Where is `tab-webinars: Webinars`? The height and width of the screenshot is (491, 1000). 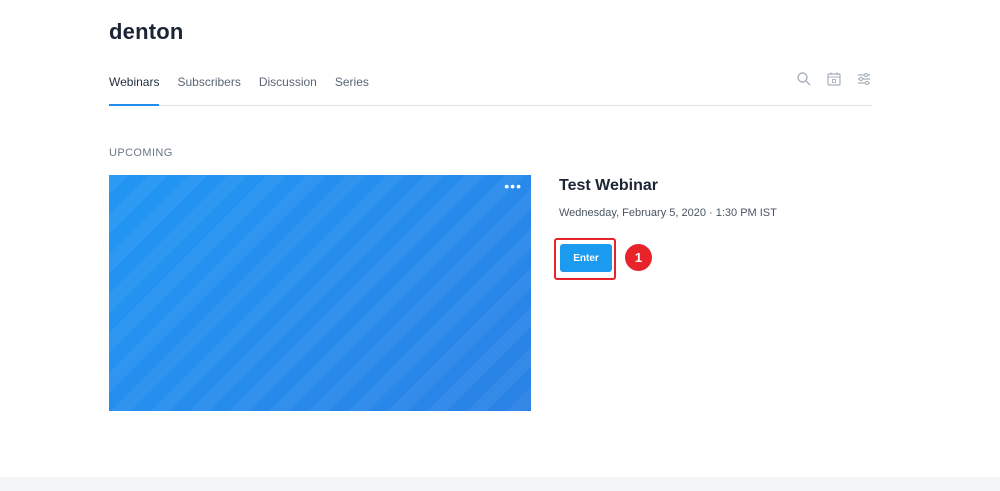 tab-webinars: Webinars is located at coordinates (134, 90).